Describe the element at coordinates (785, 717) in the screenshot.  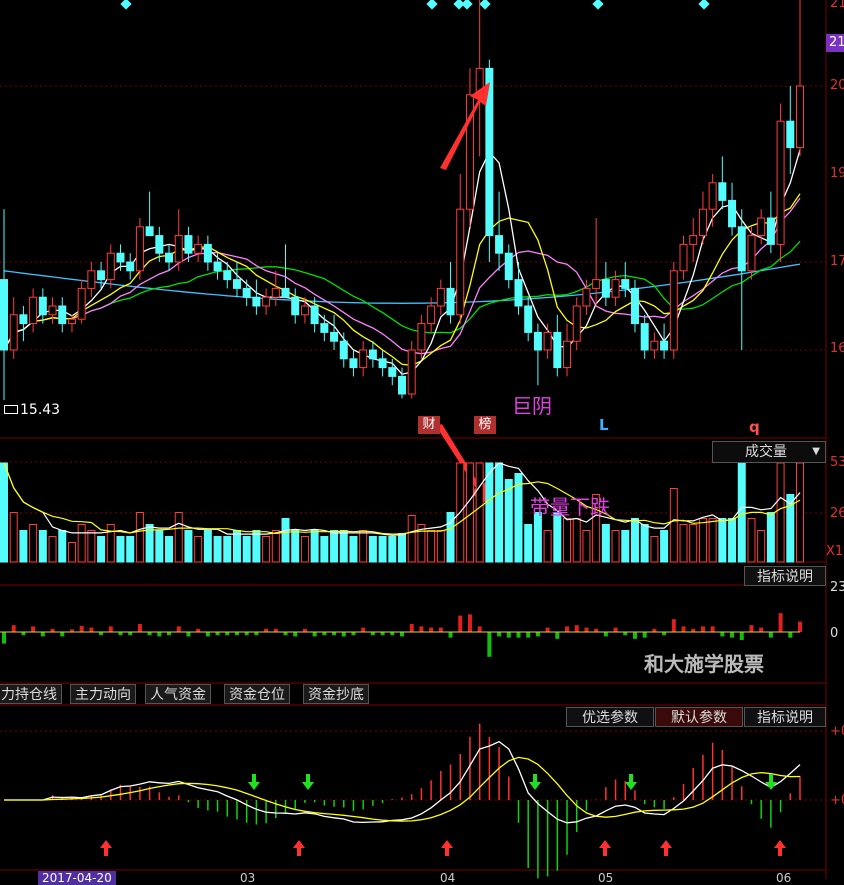
I see `macd-indicator-help-button: 指标说明` at that location.